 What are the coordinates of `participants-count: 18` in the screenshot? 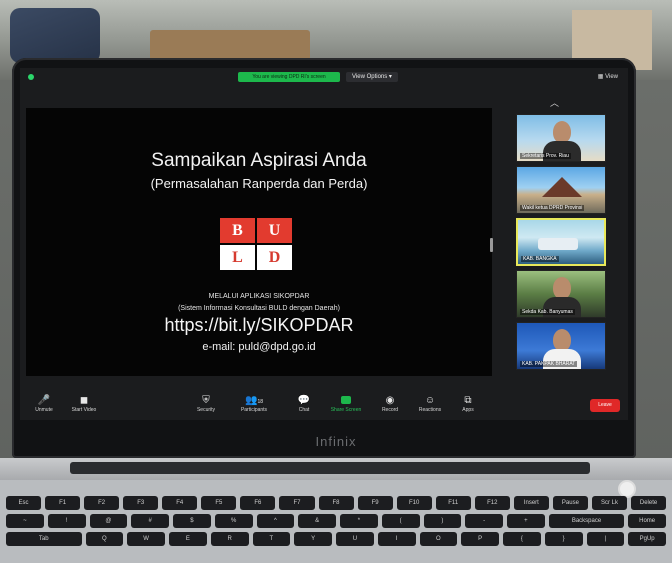 It's located at (260, 402).